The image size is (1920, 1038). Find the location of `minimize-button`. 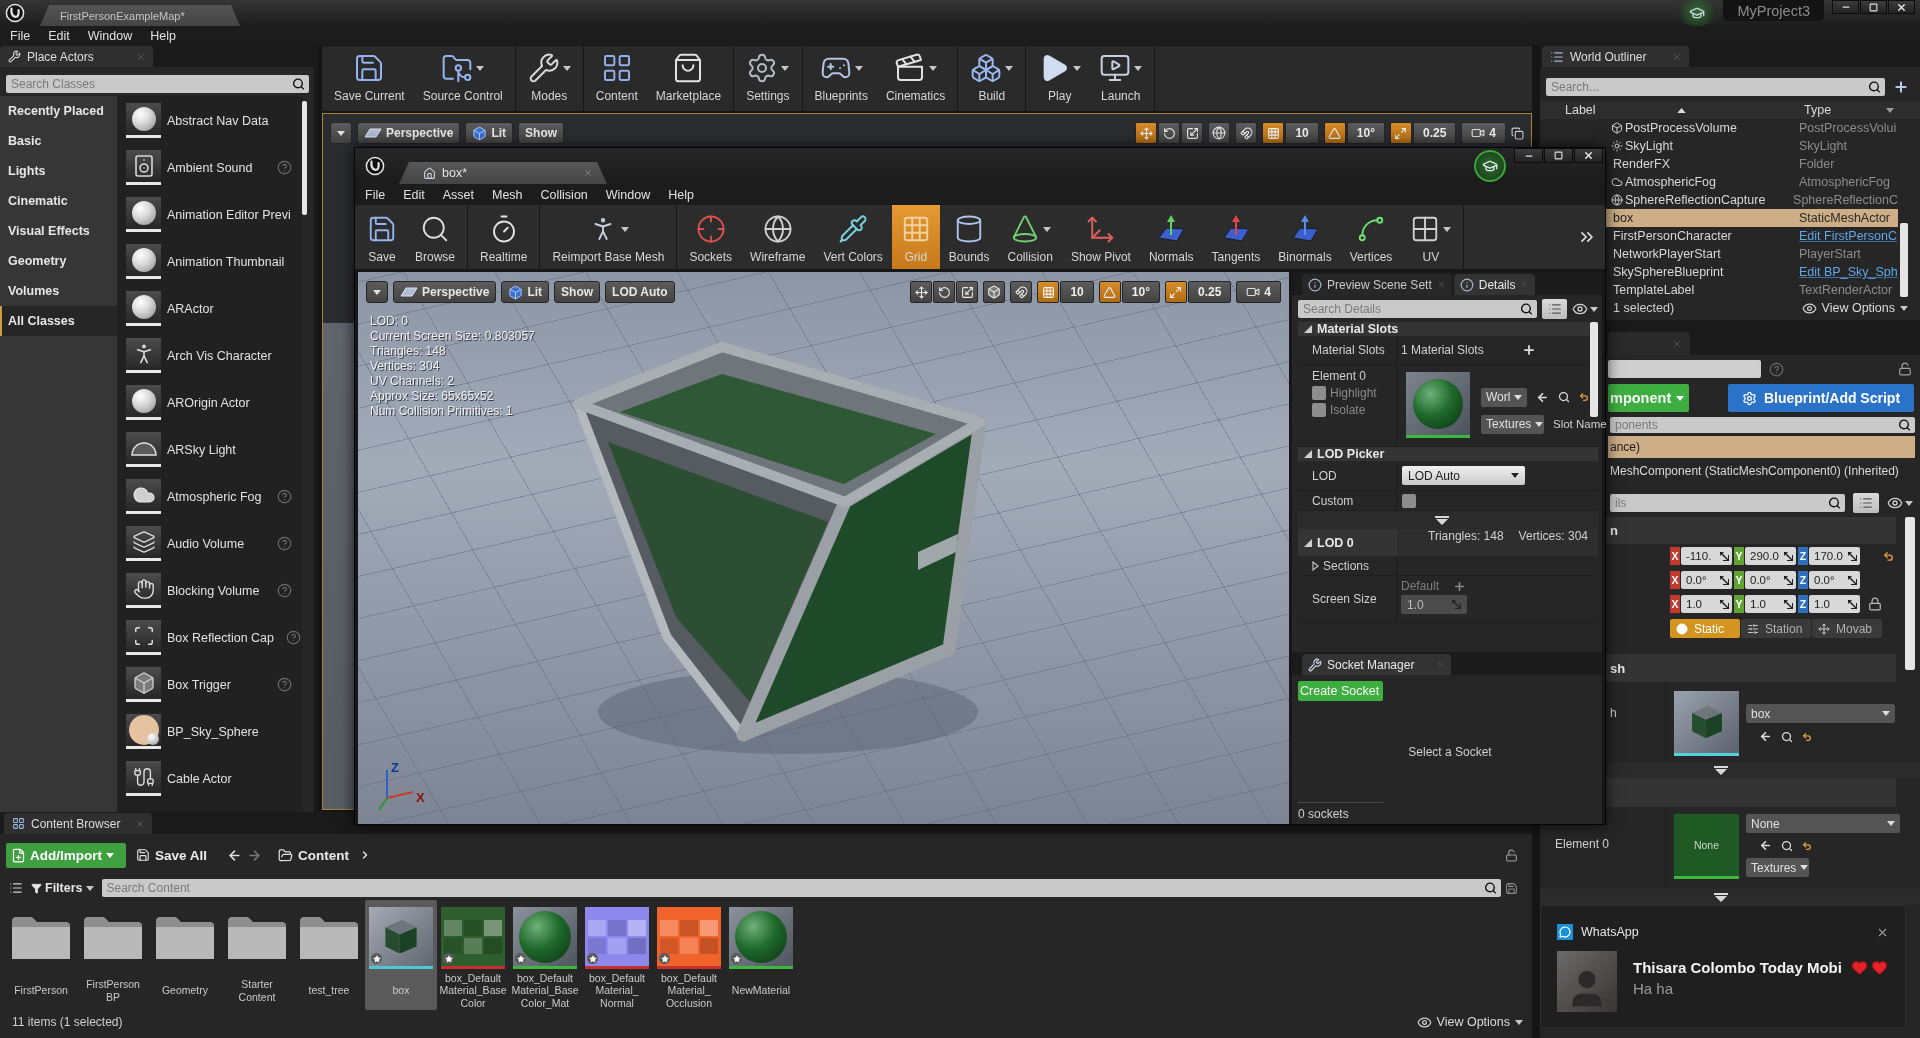

minimize-button is located at coordinates (1845, 7).